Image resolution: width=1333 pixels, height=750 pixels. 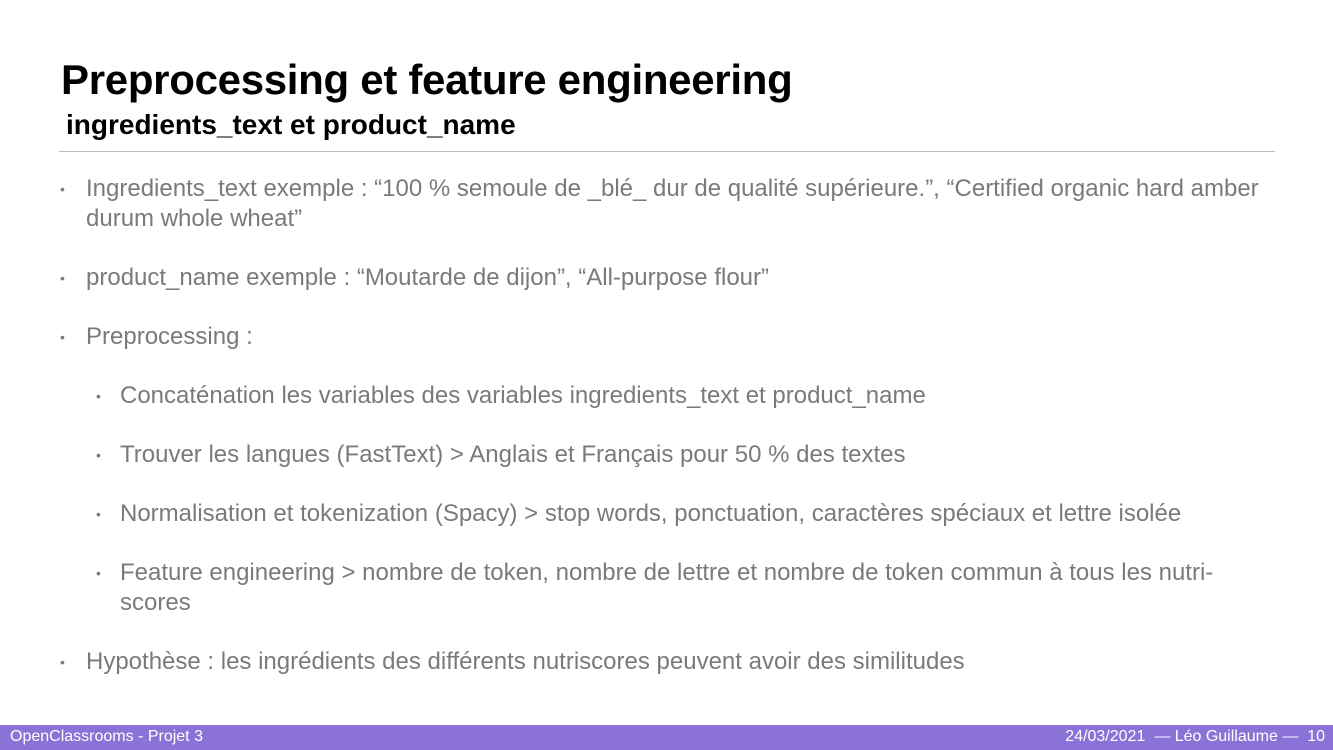 What do you see at coordinates (1105, 736) in the screenshot?
I see `footer-date: 24/03/2021` at bounding box center [1105, 736].